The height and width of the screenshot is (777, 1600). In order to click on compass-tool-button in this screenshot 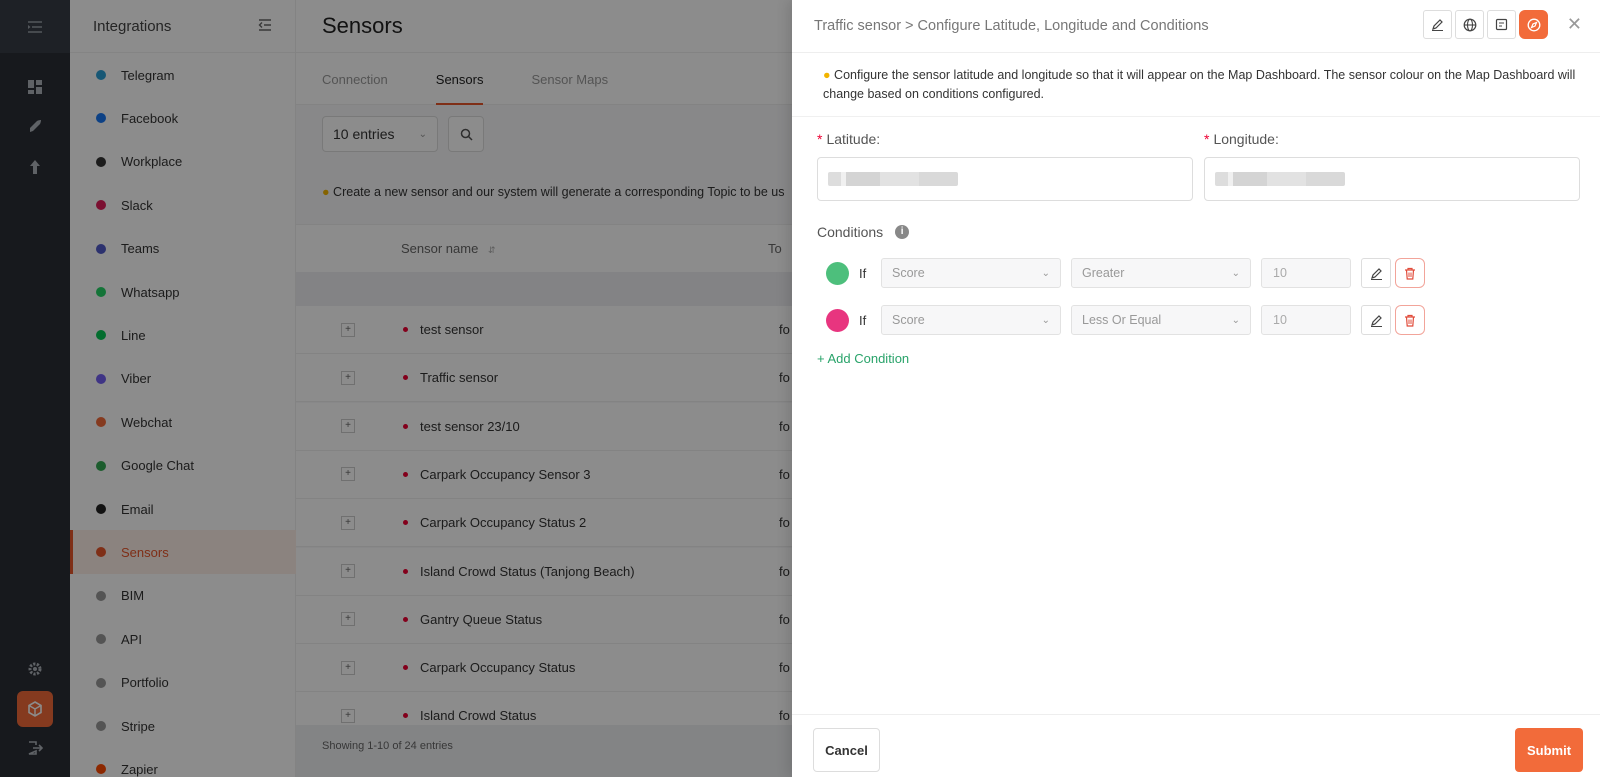, I will do `click(1533, 24)`.